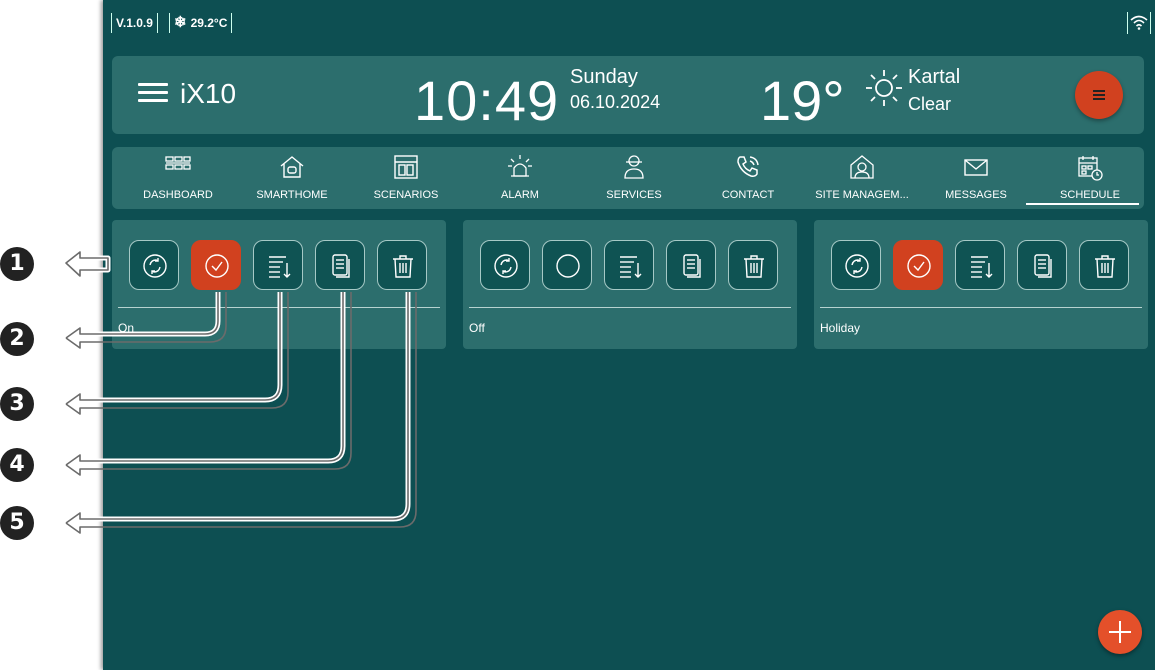 This screenshot has width=1155, height=670. What do you see at coordinates (240, 391) in the screenshot?
I see `annotation-leader-lines` at bounding box center [240, 391].